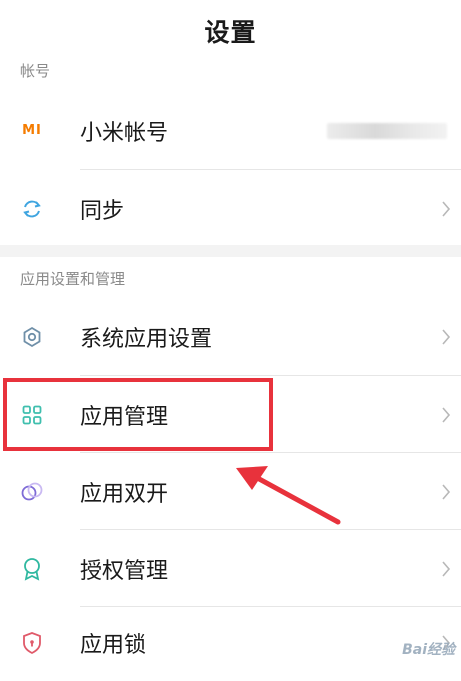 The image size is (461, 681). I want to click on row-label: 系统应用设置, so click(146, 339).